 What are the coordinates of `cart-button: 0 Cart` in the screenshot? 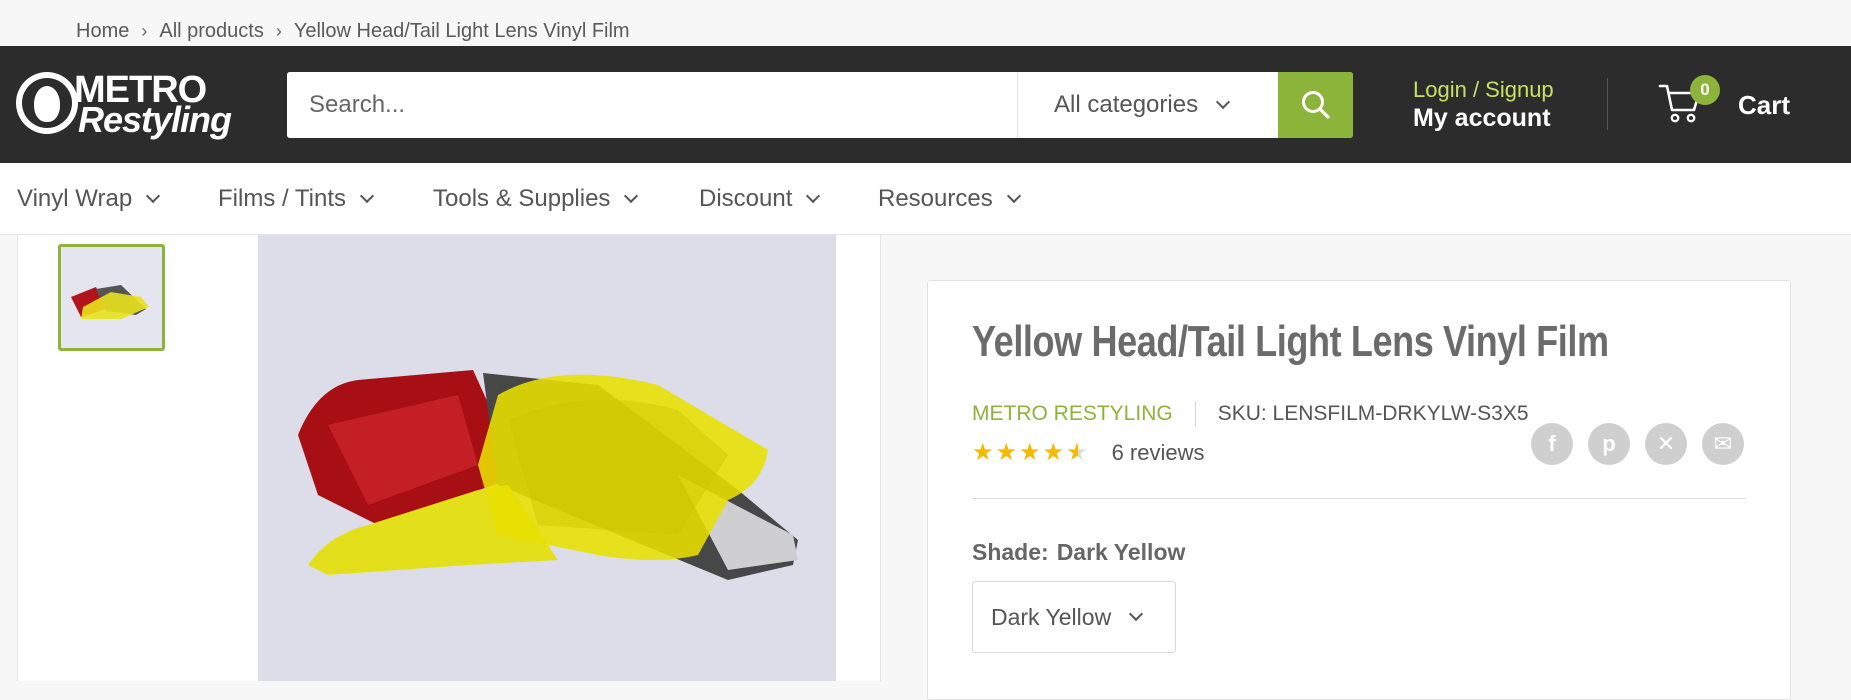 It's located at (1728, 103).